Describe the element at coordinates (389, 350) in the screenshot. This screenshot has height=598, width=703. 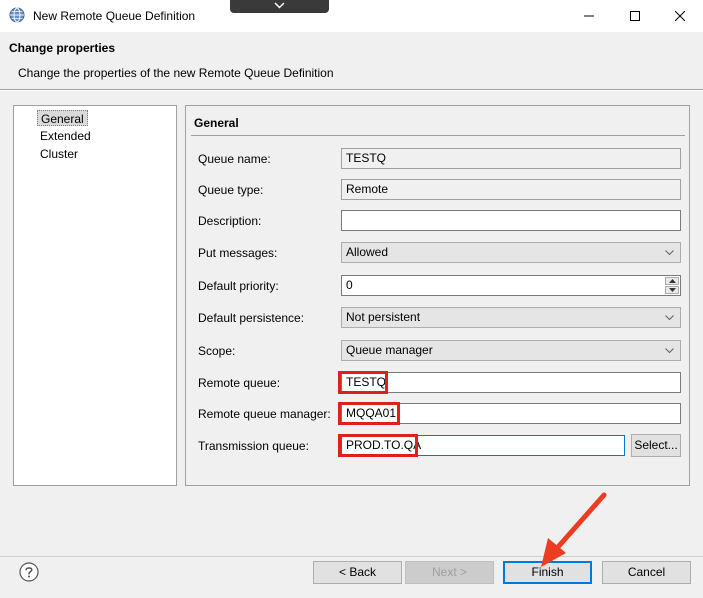
I see `scope-value: Queue manager` at that location.